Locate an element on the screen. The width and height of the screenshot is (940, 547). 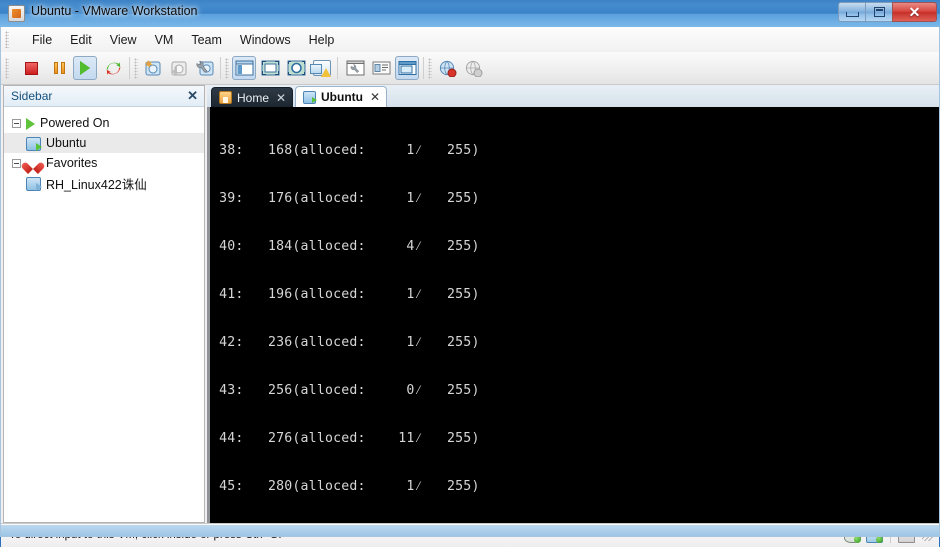
terminal-line: 40: 184(alloced: 4⁄ 255) is located at coordinates (345, 246).